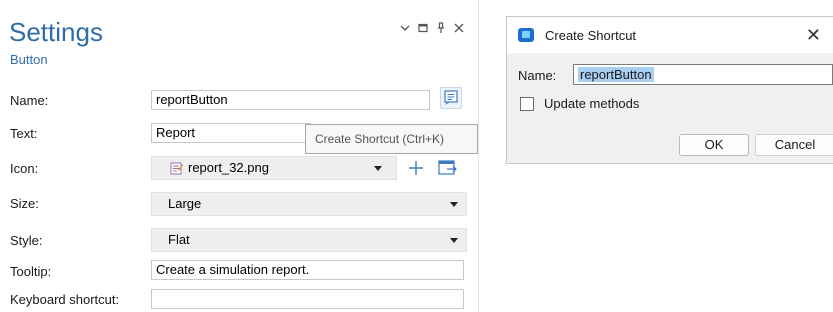 This screenshot has width=833, height=312. What do you see at coordinates (714, 145) in the screenshot?
I see `ok-button: OK` at bounding box center [714, 145].